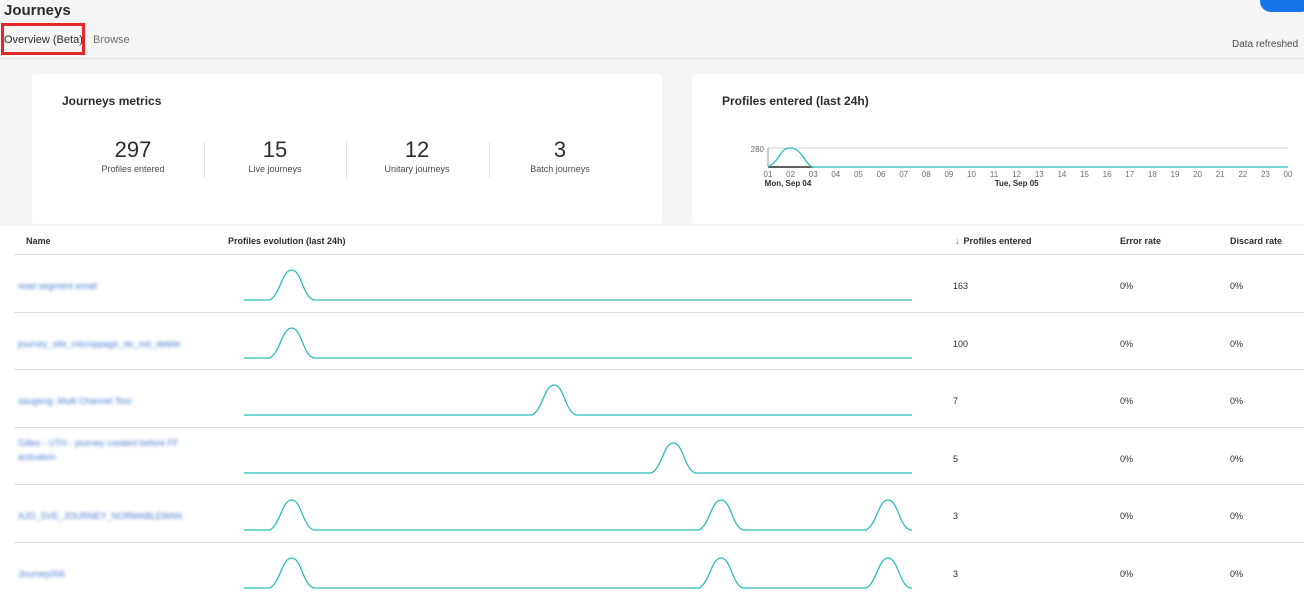  What do you see at coordinates (38, 241) in the screenshot?
I see `column-header-name: Name` at bounding box center [38, 241].